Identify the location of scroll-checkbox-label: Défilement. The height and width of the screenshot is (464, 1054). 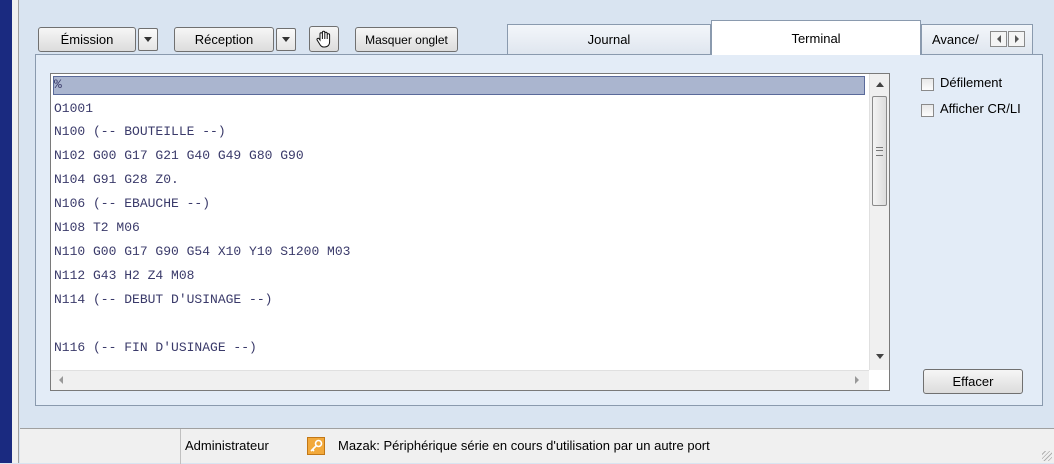
(971, 82).